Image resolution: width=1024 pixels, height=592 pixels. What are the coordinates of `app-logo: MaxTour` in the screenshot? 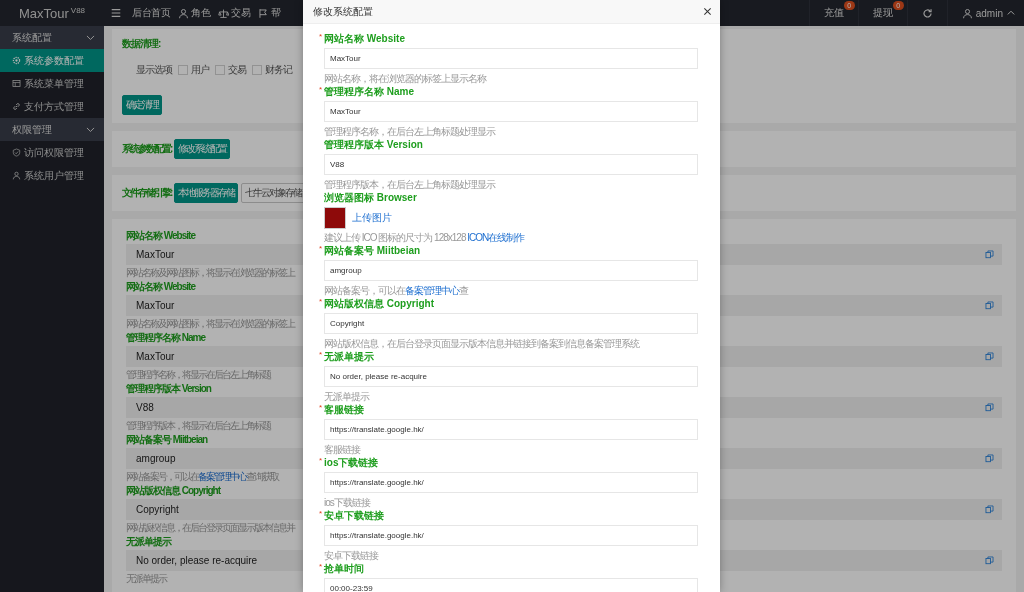 It's located at (43, 13).